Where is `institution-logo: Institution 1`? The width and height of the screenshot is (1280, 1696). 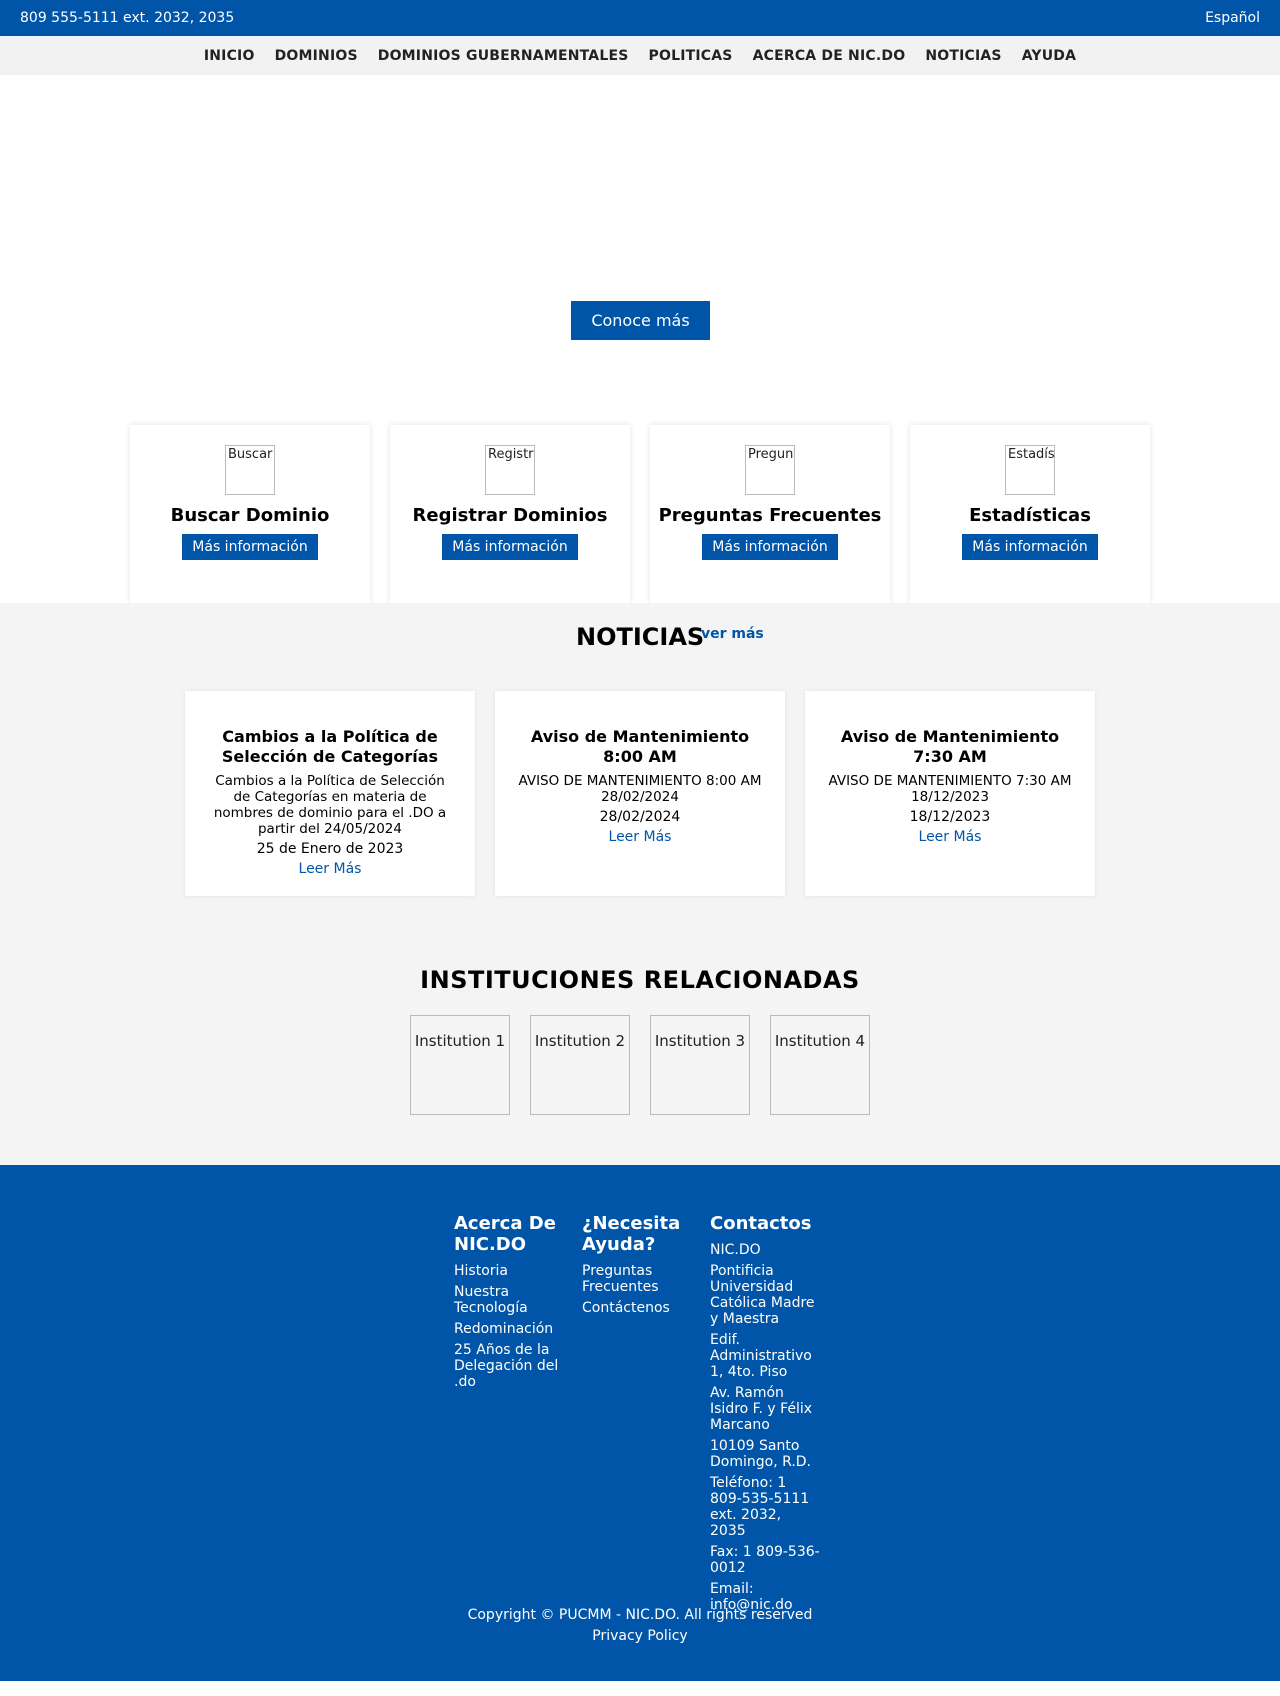 institution-logo: Institution 1 is located at coordinates (460, 1065).